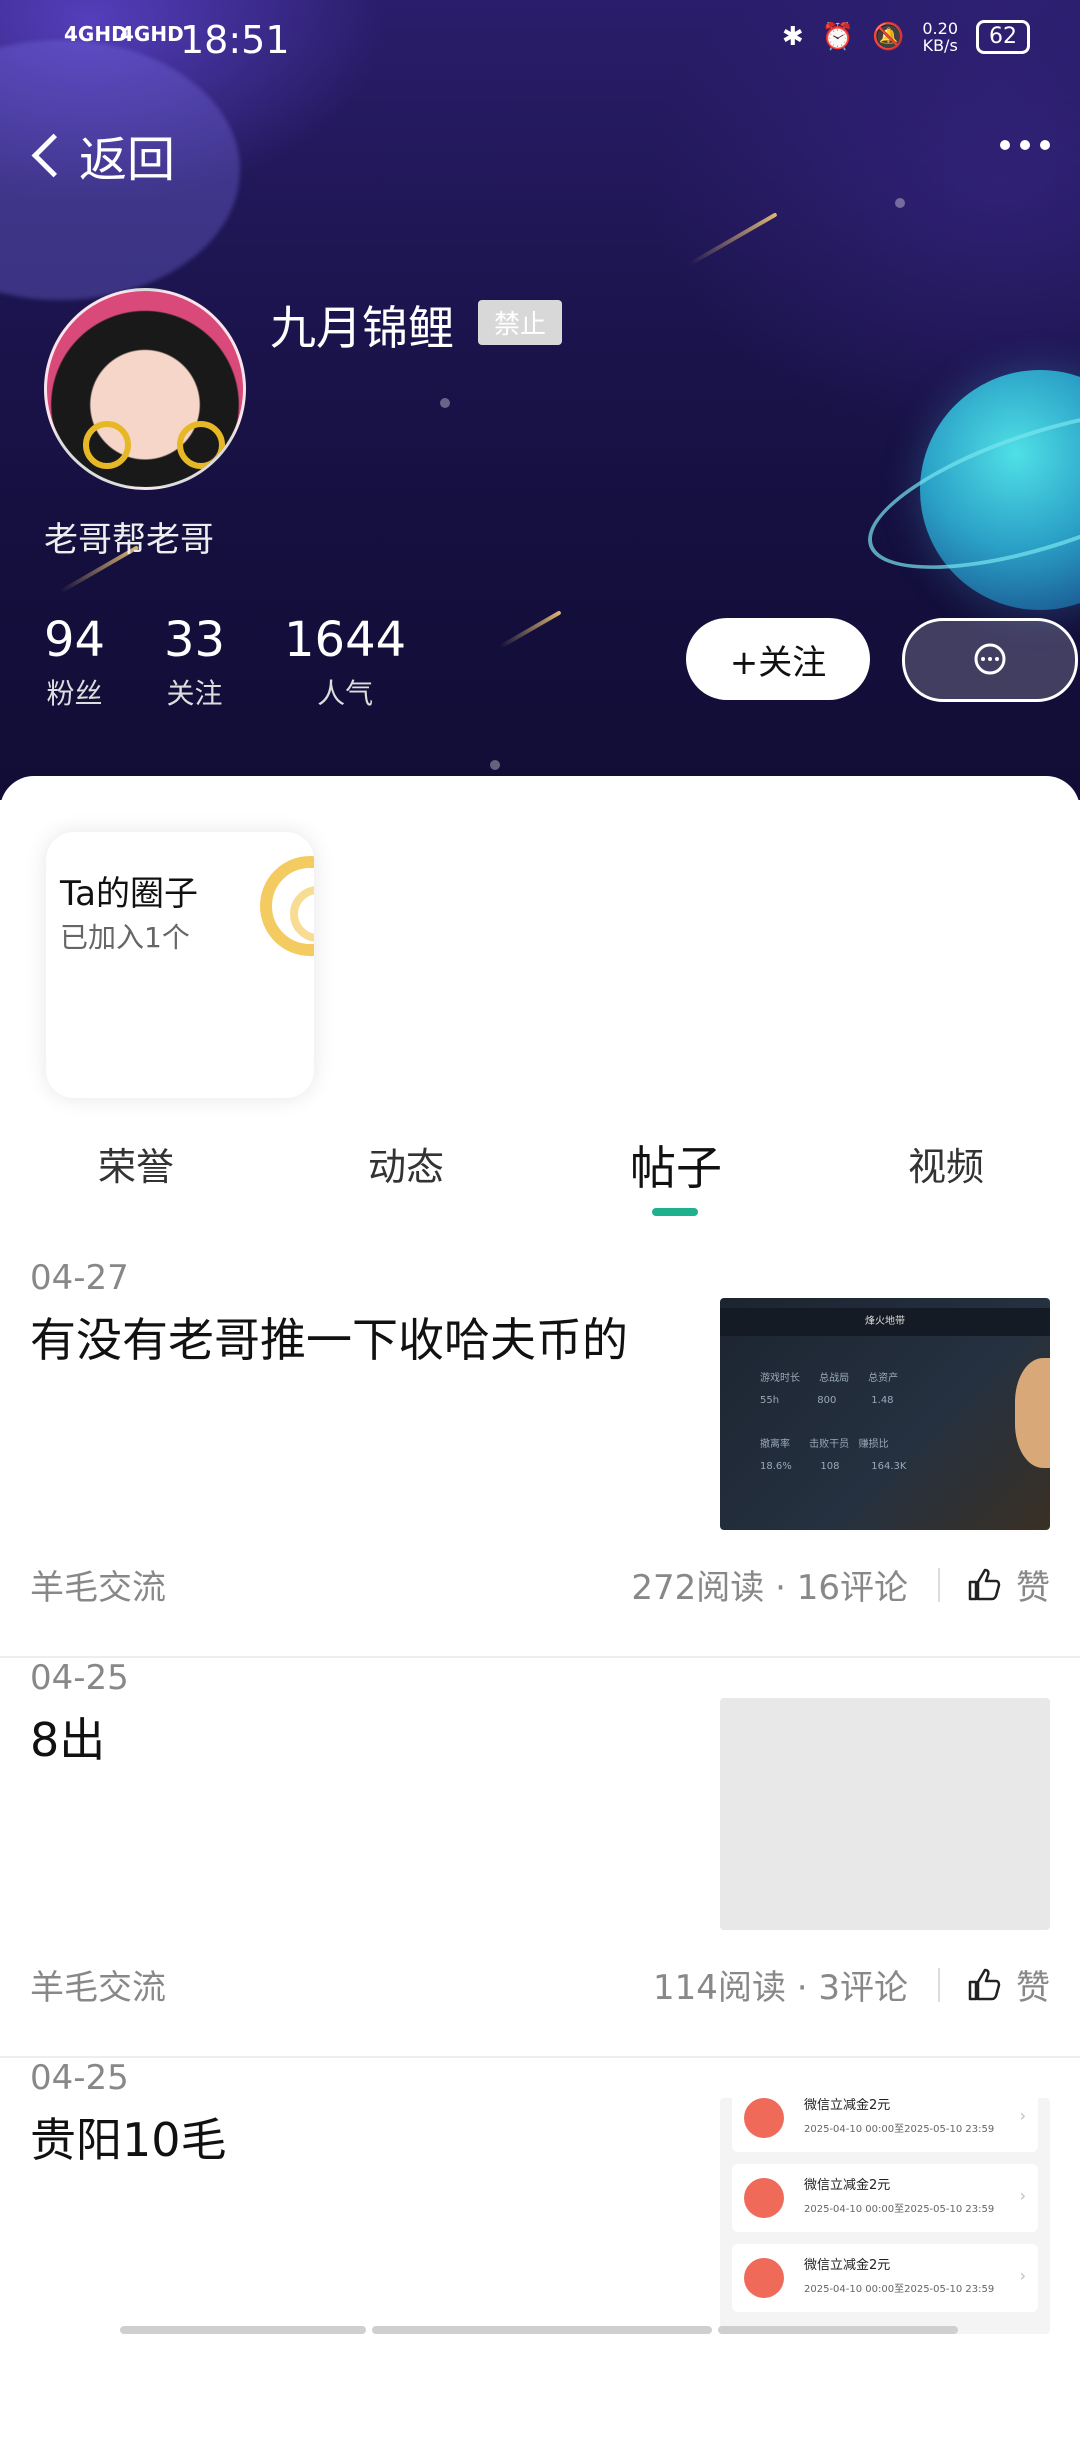 This screenshot has width=1080, height=2456. Describe the element at coordinates (946, 1163) in the screenshot. I see `tab-videos: 视频` at that location.